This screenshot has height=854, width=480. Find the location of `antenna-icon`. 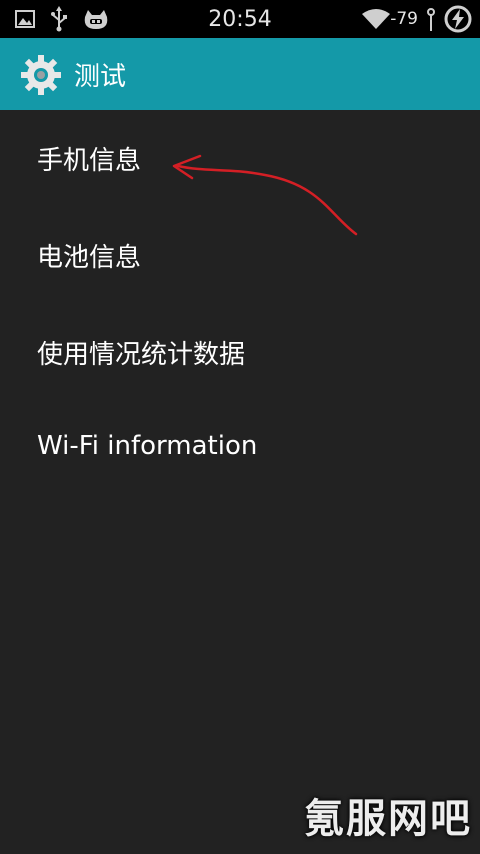

antenna-icon is located at coordinates (431, 19).